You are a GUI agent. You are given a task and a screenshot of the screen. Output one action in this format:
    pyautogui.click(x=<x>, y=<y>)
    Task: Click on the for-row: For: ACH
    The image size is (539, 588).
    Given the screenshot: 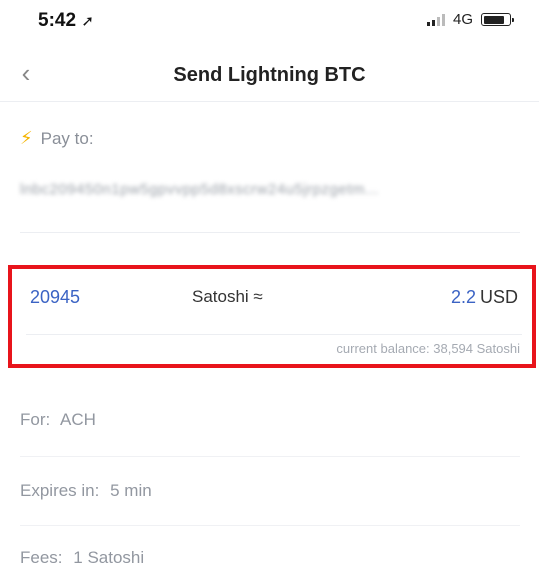 What is the action you would take?
    pyautogui.click(x=58, y=420)
    